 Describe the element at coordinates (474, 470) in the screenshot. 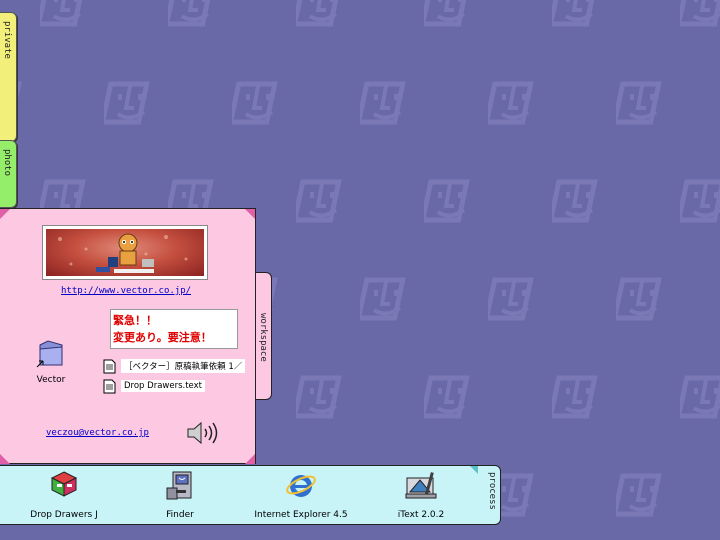

I see `dock-corner` at that location.